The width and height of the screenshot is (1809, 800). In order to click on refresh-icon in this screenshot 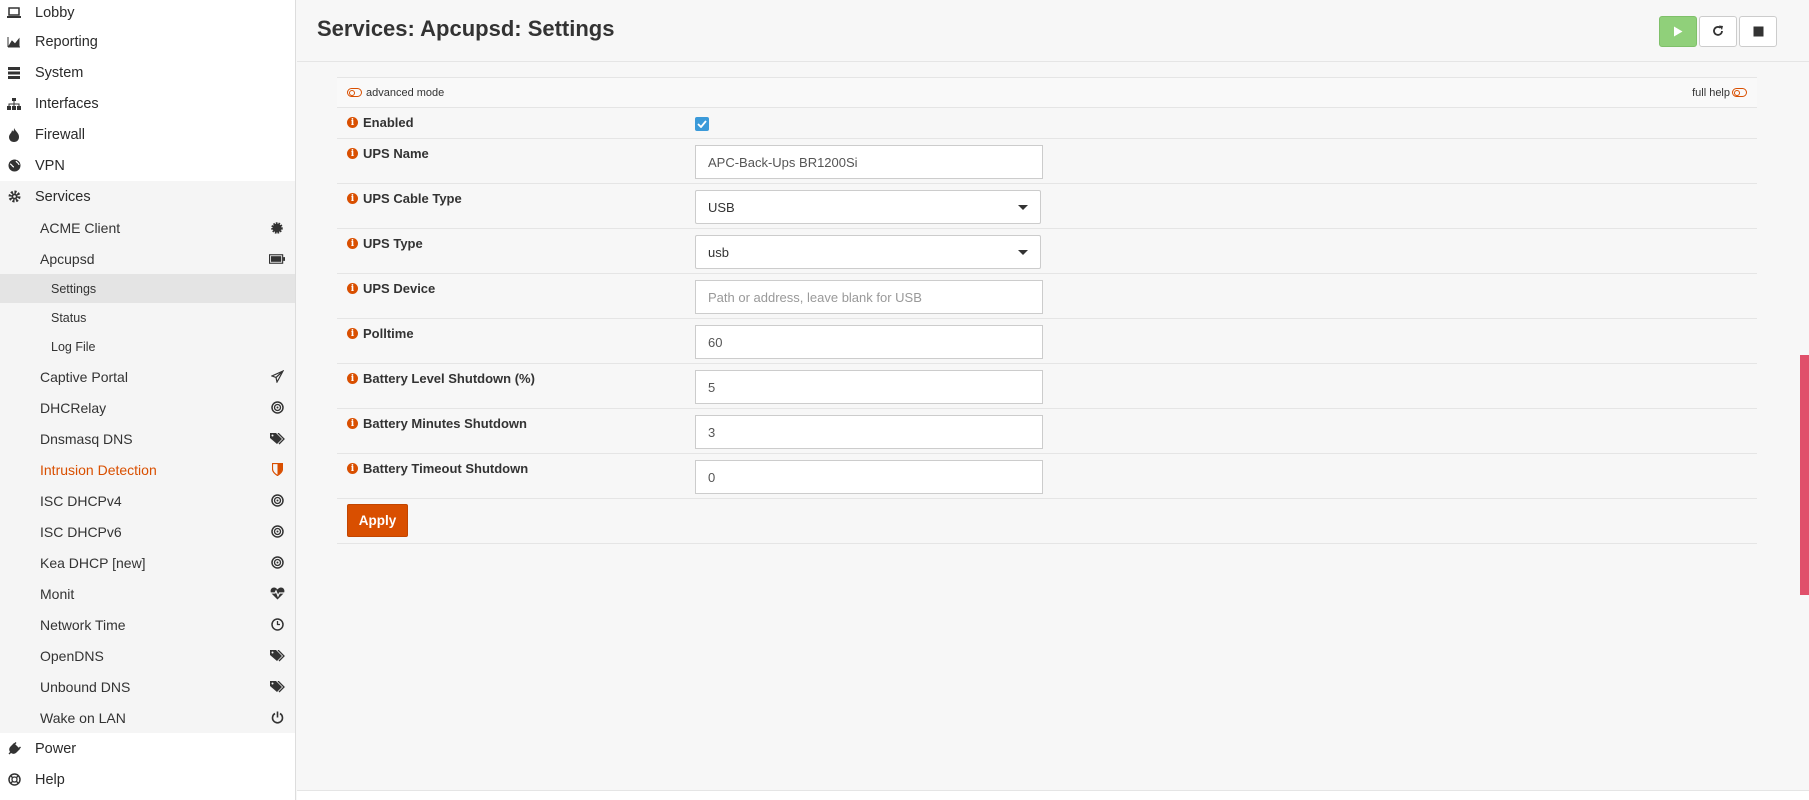, I will do `click(1718, 32)`.